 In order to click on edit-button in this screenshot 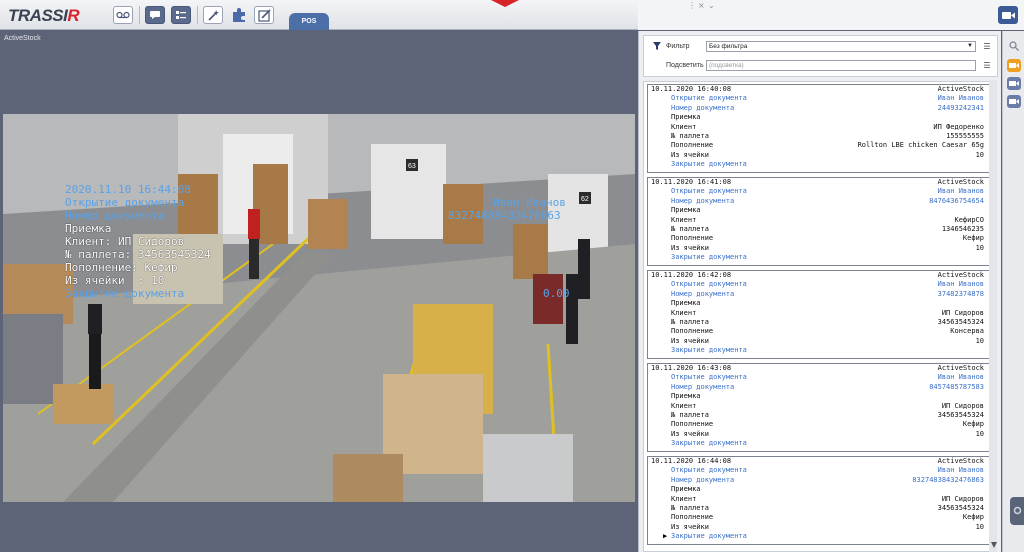, I will do `click(264, 15)`.